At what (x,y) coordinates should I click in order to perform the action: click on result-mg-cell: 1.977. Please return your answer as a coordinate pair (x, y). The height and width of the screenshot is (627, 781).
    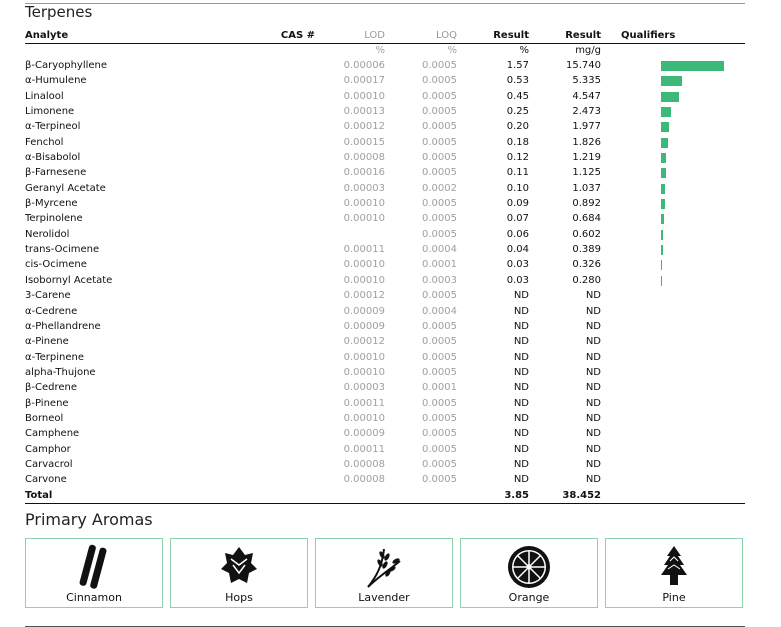
    Looking at the image, I should click on (586, 127).